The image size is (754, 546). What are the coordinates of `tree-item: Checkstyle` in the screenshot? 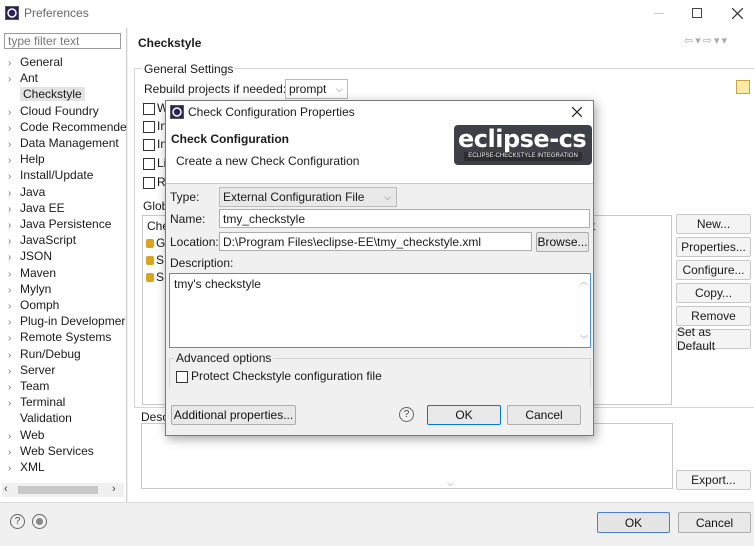 It's located at (46, 95).